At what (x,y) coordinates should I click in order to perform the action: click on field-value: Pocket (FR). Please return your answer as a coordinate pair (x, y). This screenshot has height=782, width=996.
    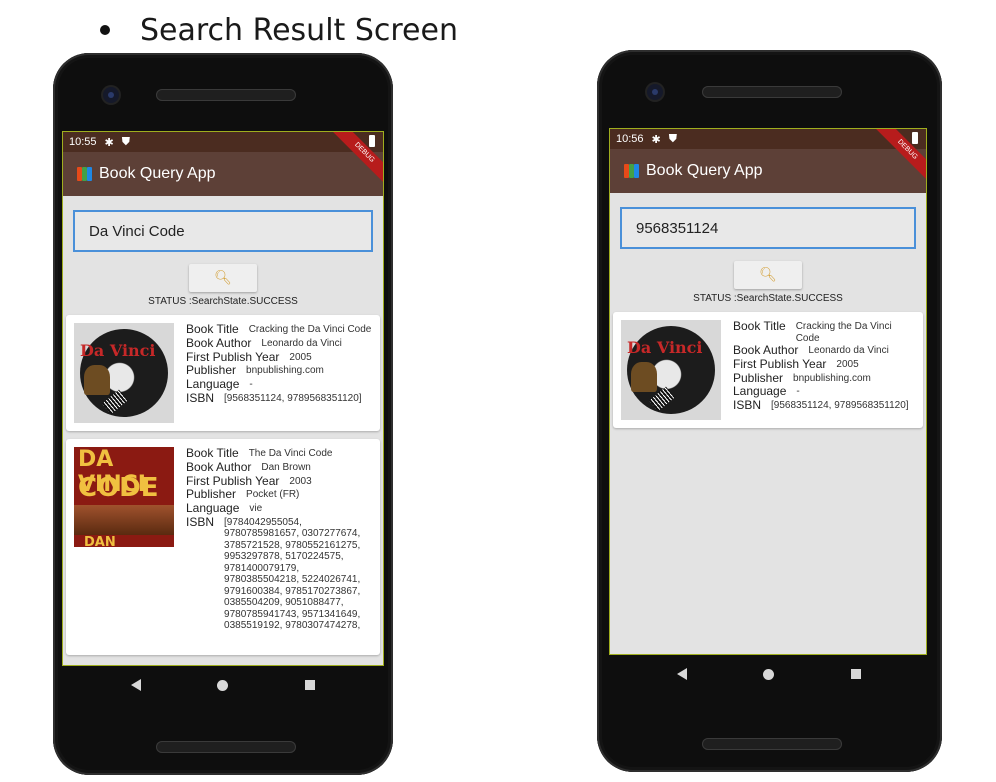
    Looking at the image, I should click on (273, 495).